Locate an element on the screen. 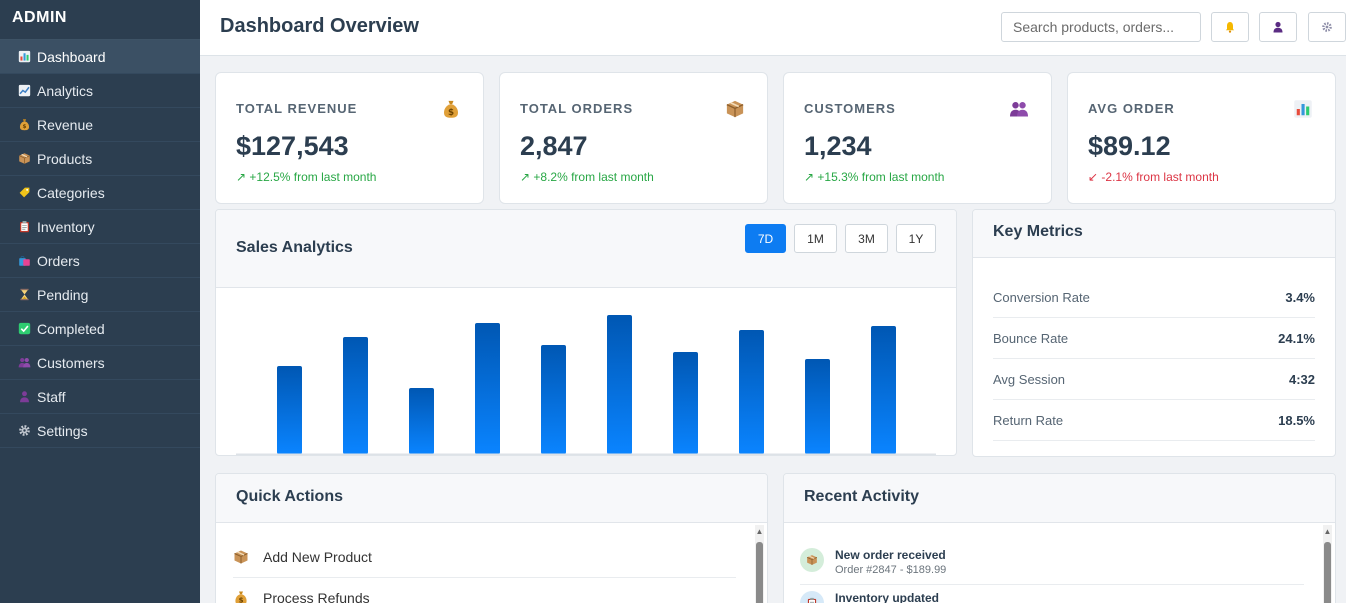  metric-name: Bounce Rate is located at coordinates (1031, 338).